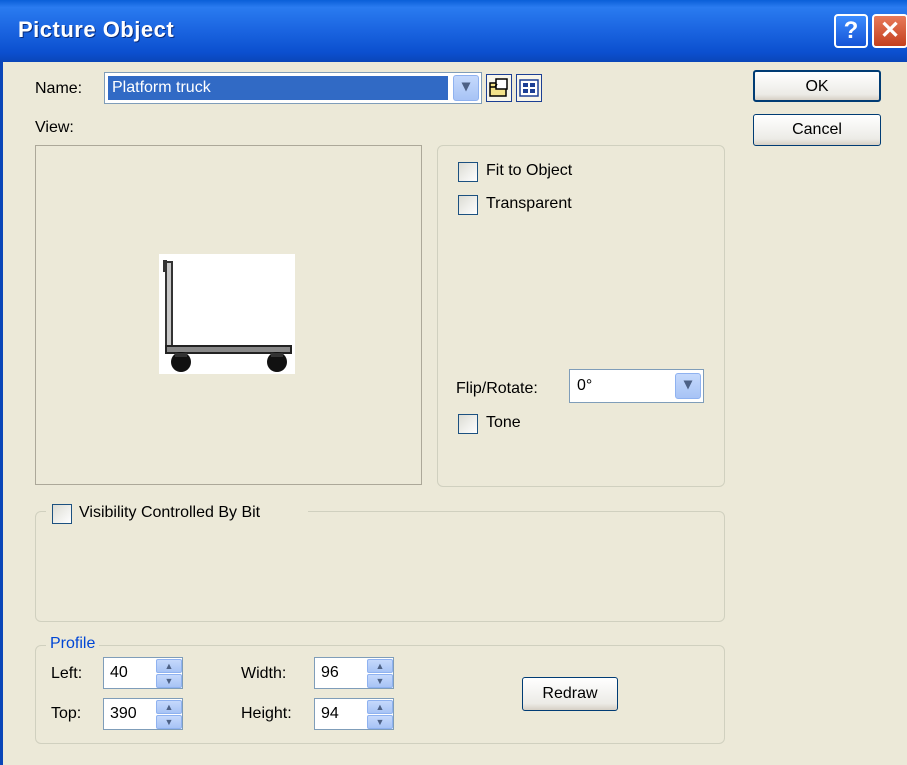  What do you see at coordinates (54, 127) in the screenshot?
I see `view-label: View:` at bounding box center [54, 127].